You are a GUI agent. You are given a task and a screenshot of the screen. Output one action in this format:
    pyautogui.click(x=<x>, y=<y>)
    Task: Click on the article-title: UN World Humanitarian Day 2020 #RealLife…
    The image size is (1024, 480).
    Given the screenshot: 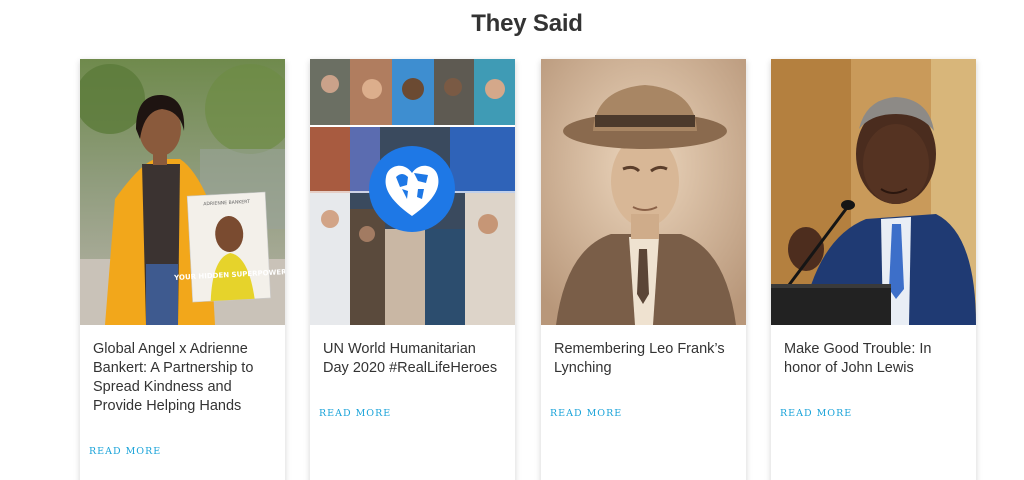 What is the action you would take?
    pyautogui.click(x=413, y=359)
    